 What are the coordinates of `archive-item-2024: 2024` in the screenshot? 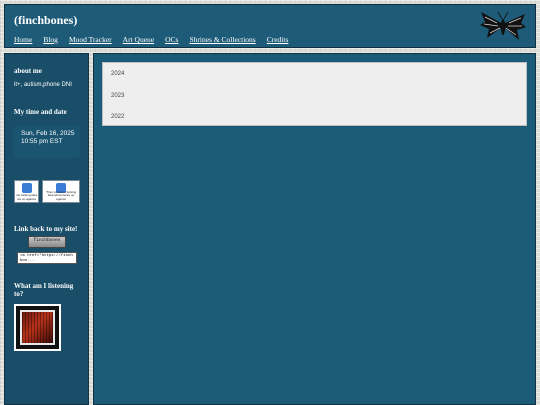 It's located at (117, 74).